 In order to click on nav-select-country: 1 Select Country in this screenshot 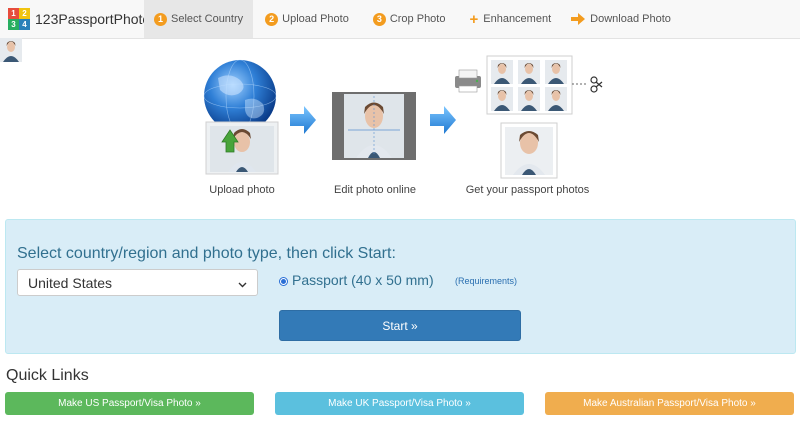, I will do `click(199, 19)`.